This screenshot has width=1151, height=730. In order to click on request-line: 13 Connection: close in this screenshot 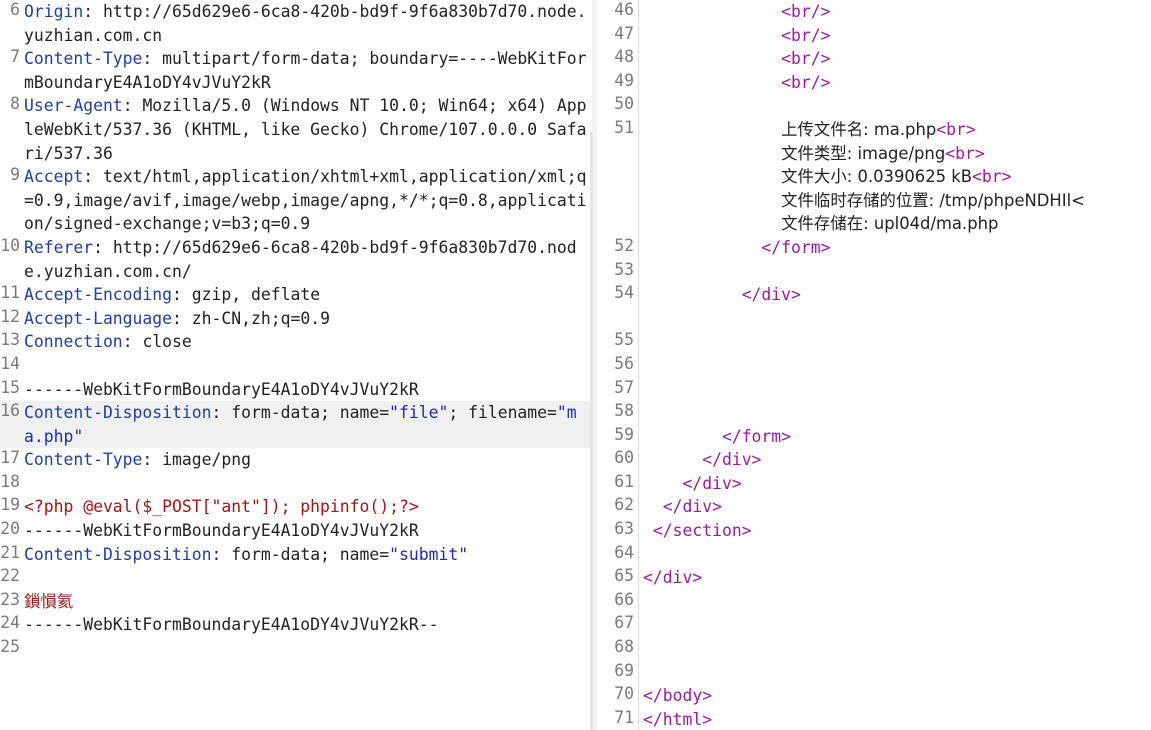, I will do `click(296, 342)`.